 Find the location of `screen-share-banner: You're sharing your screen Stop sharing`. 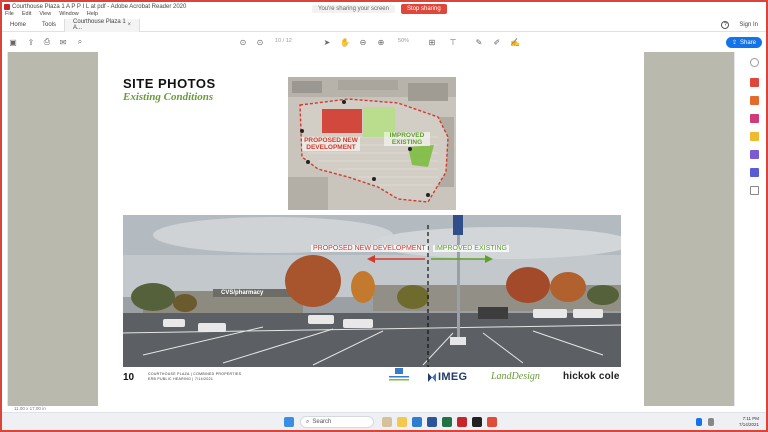

screen-share-banner: You're sharing your screen Stop sharing is located at coordinates (379, 9).